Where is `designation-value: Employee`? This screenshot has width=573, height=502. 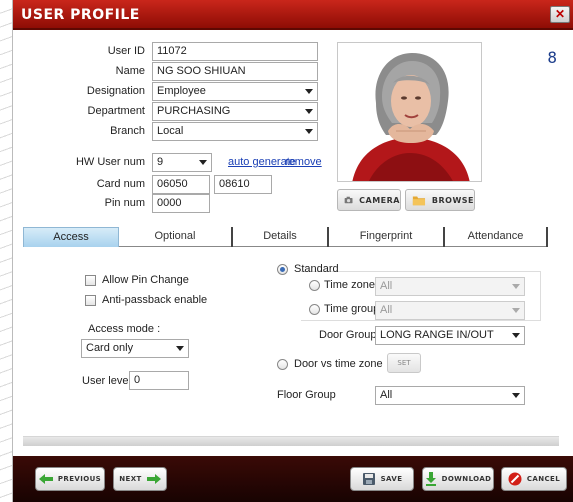 designation-value: Employee is located at coordinates (181, 91).